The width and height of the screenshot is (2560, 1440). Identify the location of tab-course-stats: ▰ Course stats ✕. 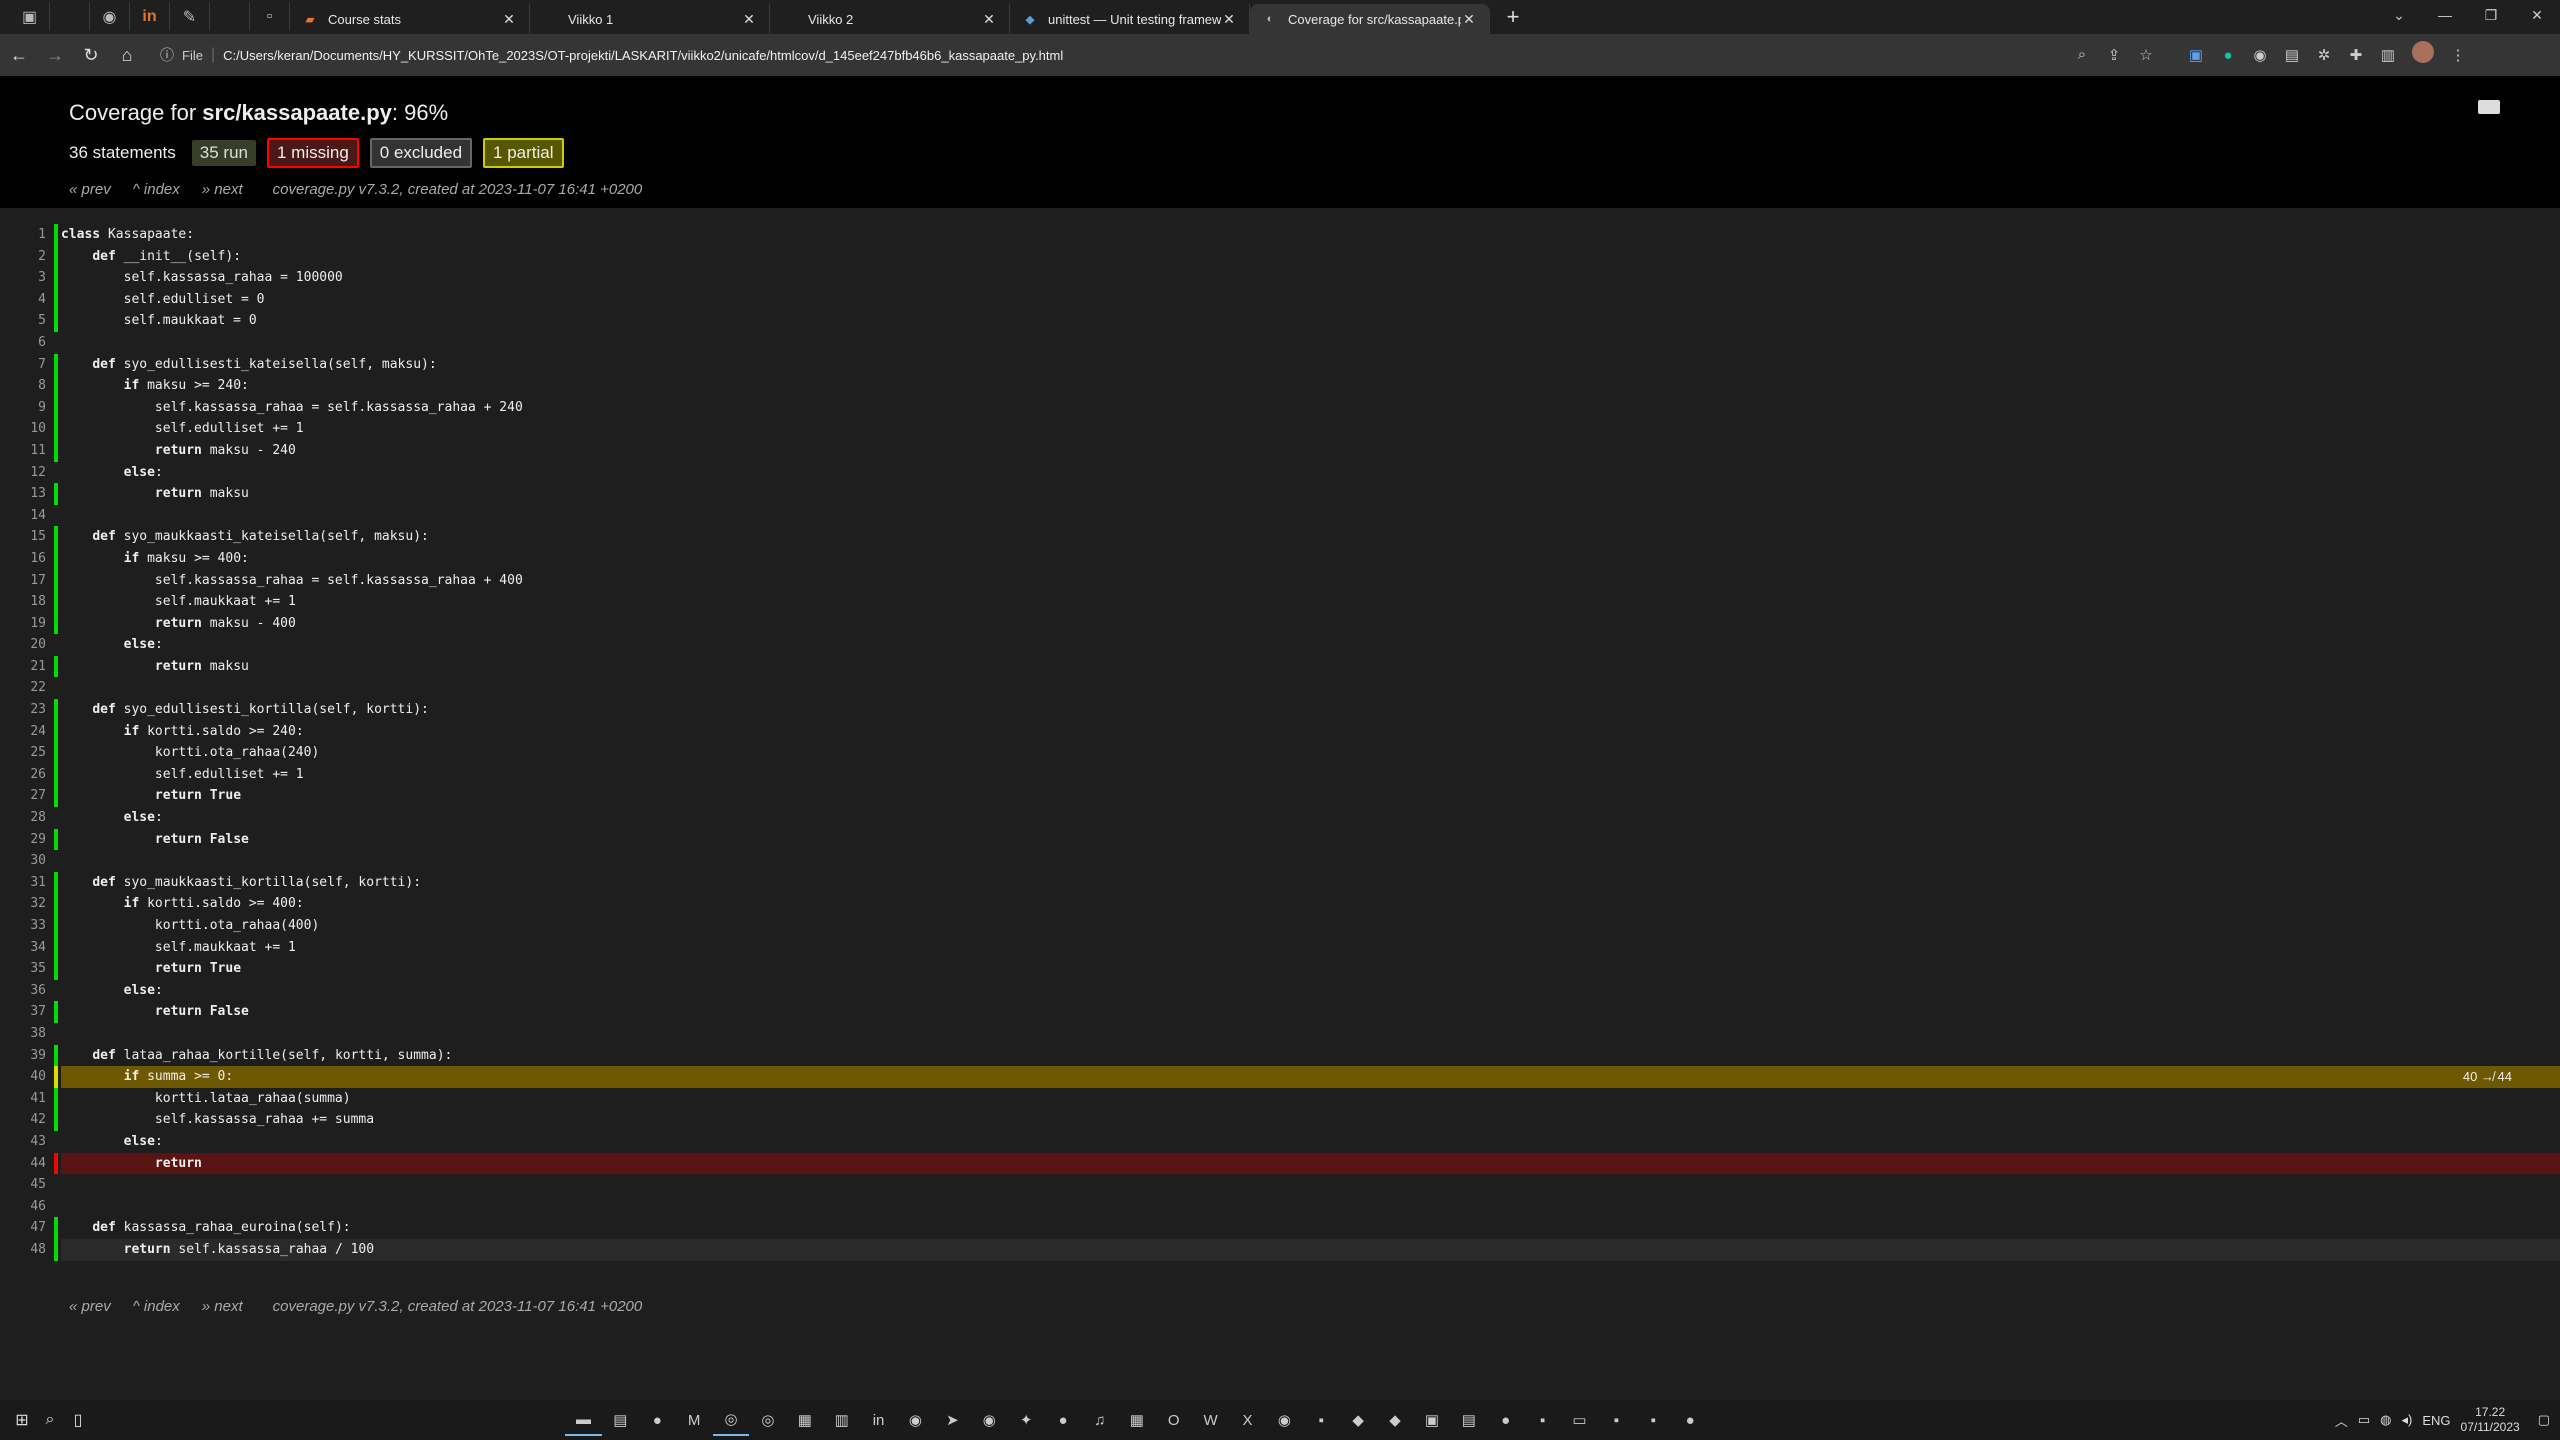
(410, 19).